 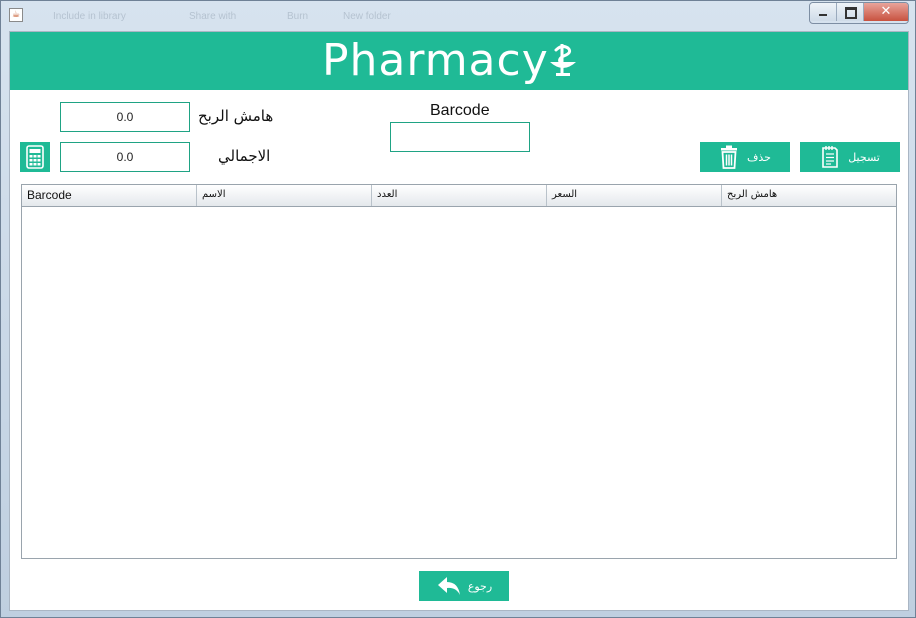 What do you see at coordinates (823, 12) in the screenshot?
I see `minimize-button` at bounding box center [823, 12].